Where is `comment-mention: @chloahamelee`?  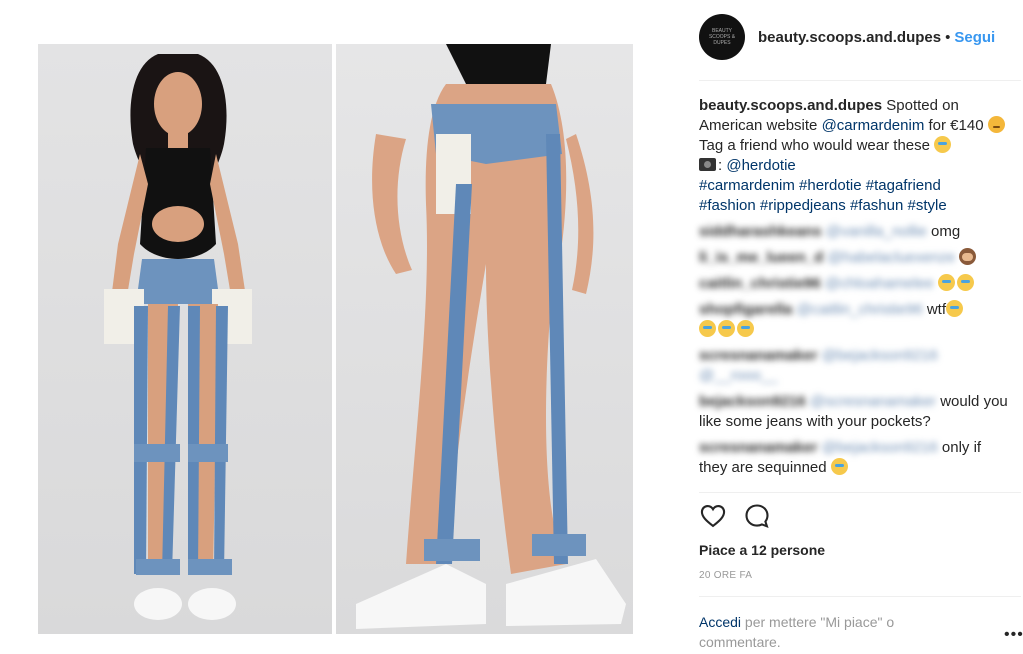
comment-mention: @chloahamelee is located at coordinates (879, 283).